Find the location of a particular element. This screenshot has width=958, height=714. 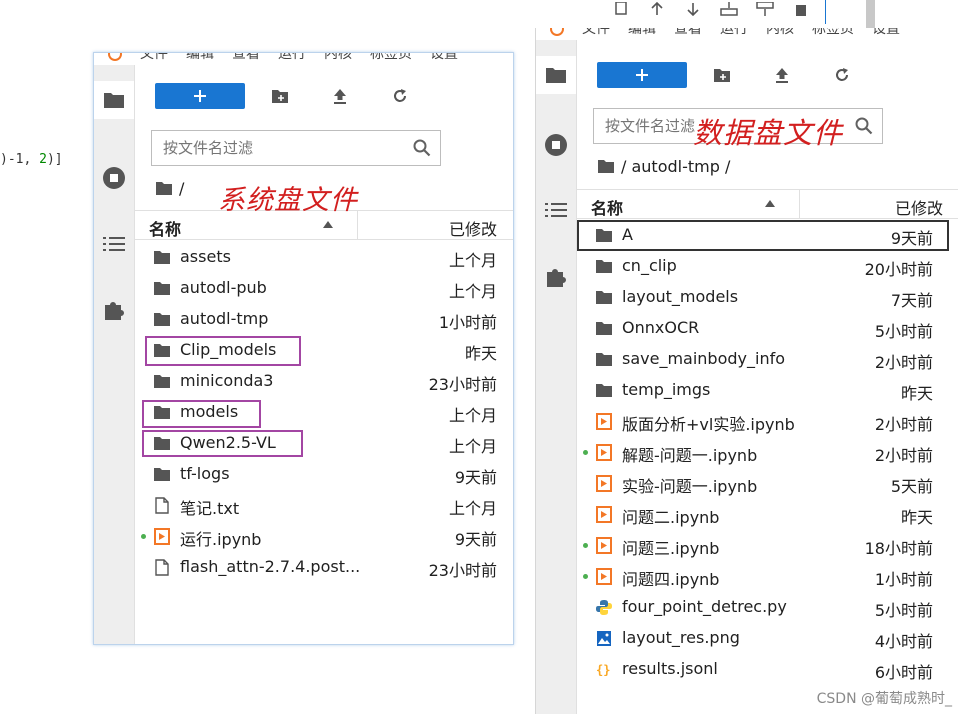

file-row: layout_res.png 4小时前 is located at coordinates (763, 638).